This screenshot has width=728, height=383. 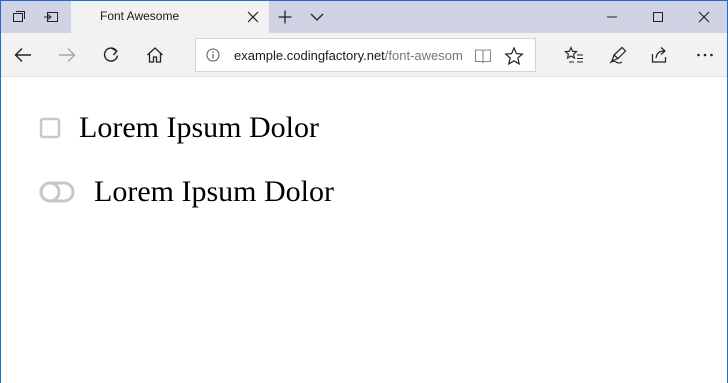 What do you see at coordinates (213, 55) in the screenshot?
I see `site-info-icon` at bounding box center [213, 55].